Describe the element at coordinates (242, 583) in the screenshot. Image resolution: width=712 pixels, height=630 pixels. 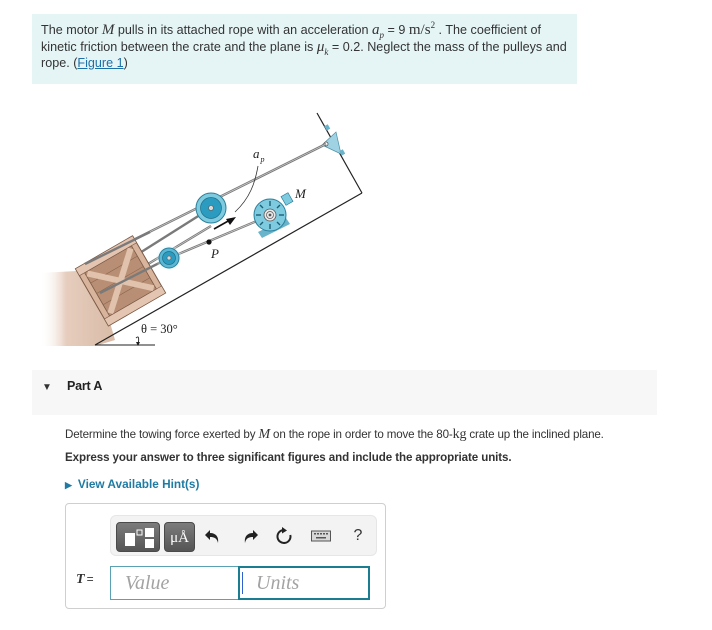
I see `text-caret` at that location.